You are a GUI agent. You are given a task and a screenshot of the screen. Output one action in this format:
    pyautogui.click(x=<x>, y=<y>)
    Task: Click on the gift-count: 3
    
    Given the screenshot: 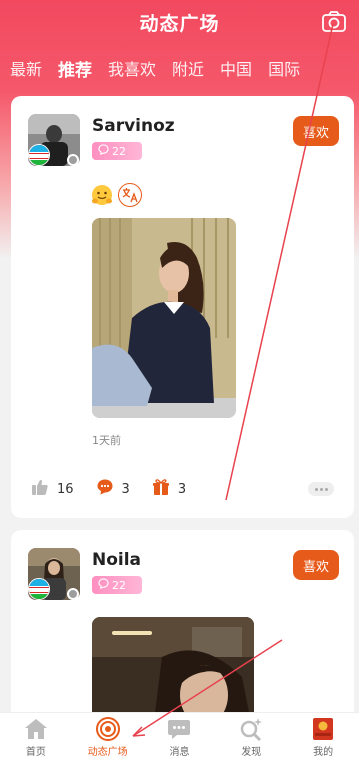 What is the action you would take?
    pyautogui.click(x=182, y=489)
    